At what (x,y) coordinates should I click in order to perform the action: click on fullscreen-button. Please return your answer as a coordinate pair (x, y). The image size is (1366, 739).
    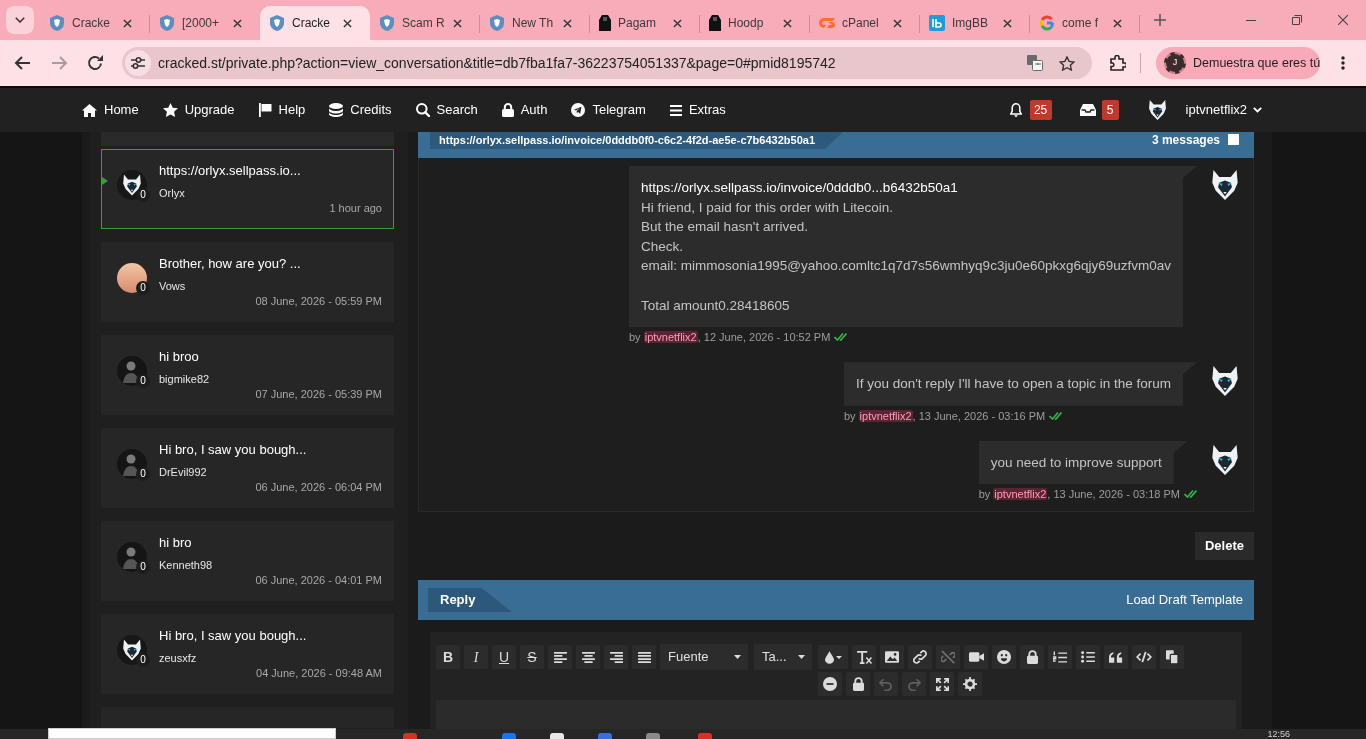
    Looking at the image, I should click on (942, 684).